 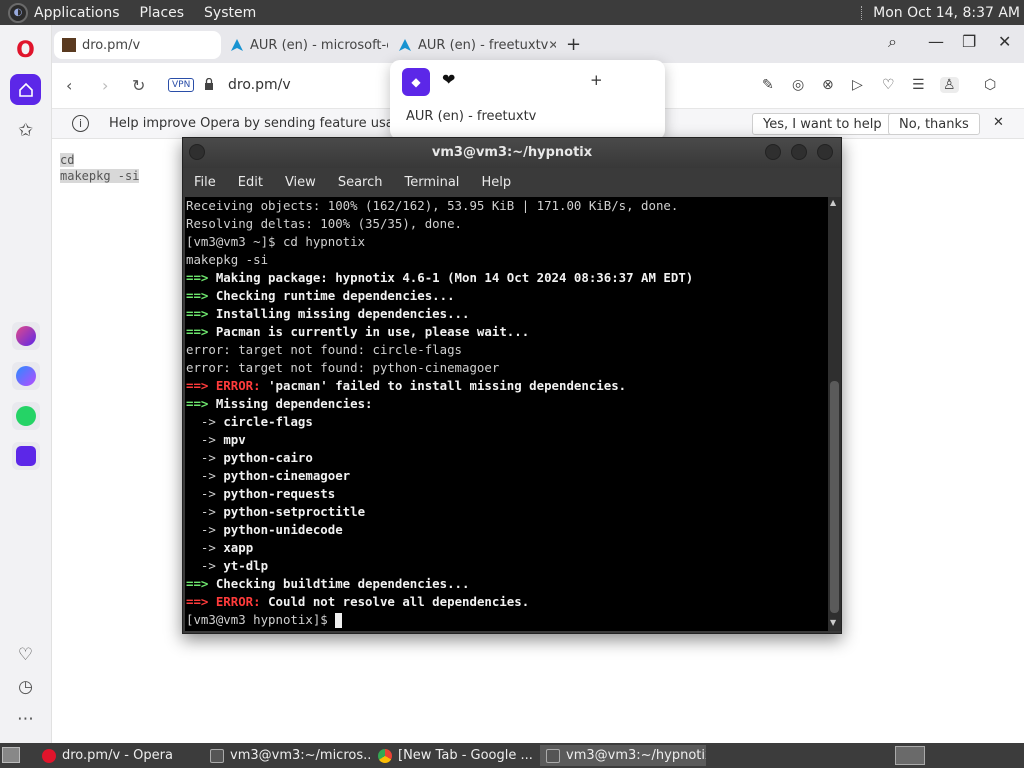 I want to click on clock: Mon Oct 14, 8:37 AM, so click(x=946, y=13).